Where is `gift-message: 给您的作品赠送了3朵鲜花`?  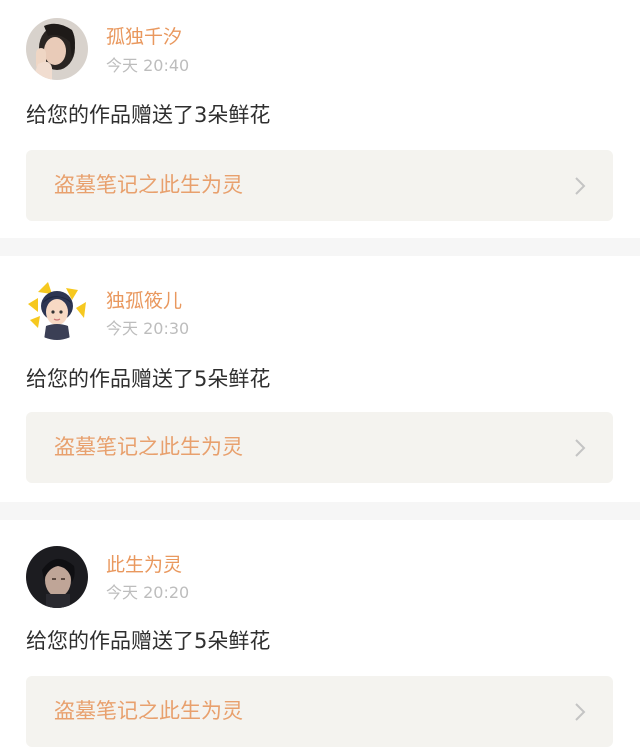 gift-message: 给您的作品赠送了3朵鲜花 is located at coordinates (148, 115).